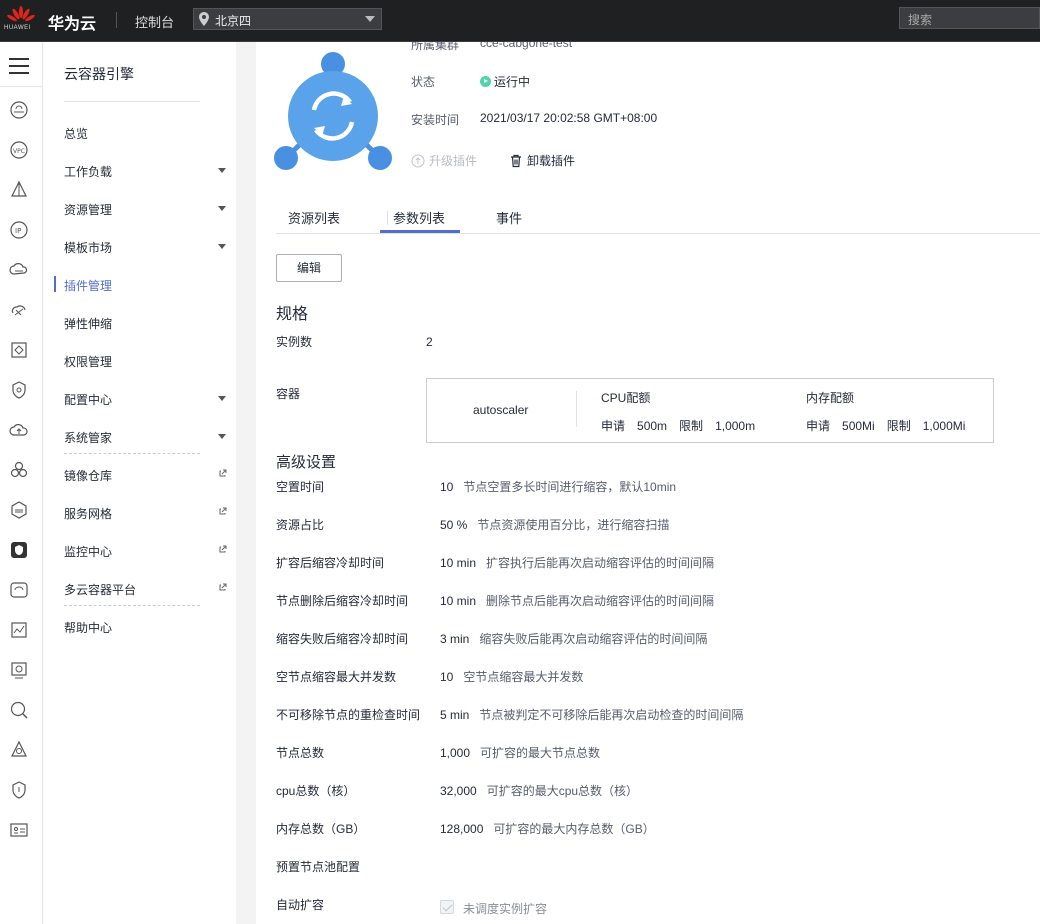 Image resolution: width=1040 pixels, height=924 pixels. Describe the element at coordinates (146, 208) in the screenshot. I see `sidebar-item-resources: 资源管理` at that location.